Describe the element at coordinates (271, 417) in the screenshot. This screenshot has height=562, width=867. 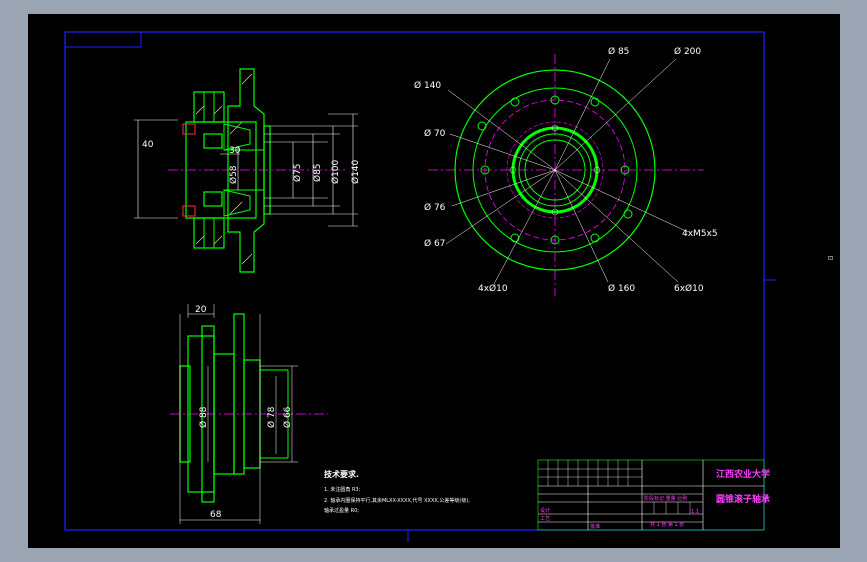
I see `dim-side-78: Ø 78` at that location.